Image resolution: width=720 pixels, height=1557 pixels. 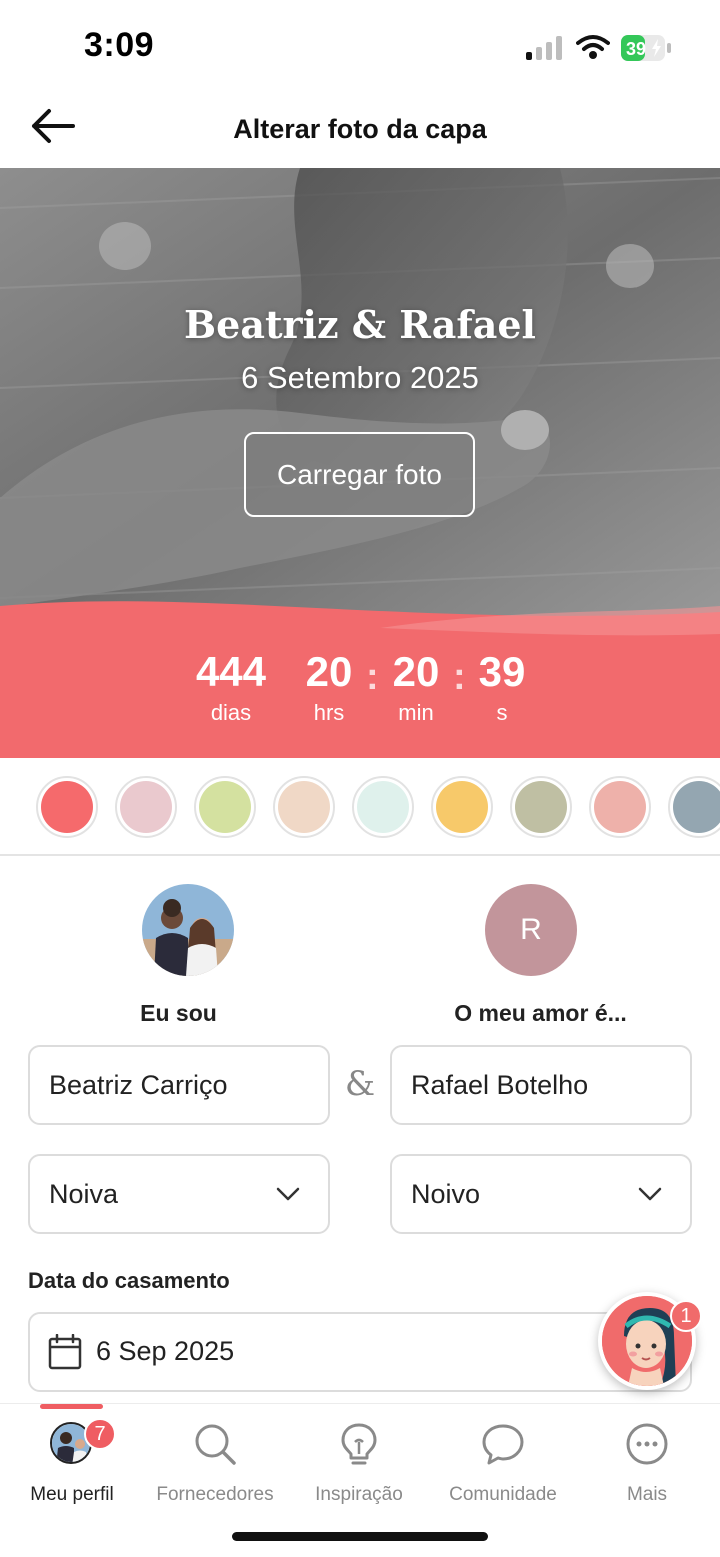 I want to click on color-swatch-row, so click(x=360, y=807).